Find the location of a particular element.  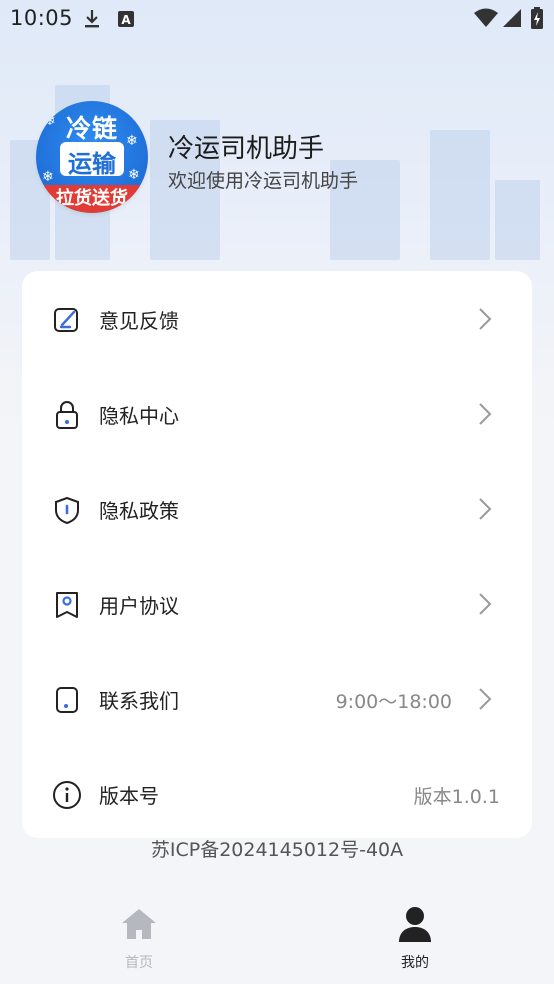

download-icon is located at coordinates (92, 21).